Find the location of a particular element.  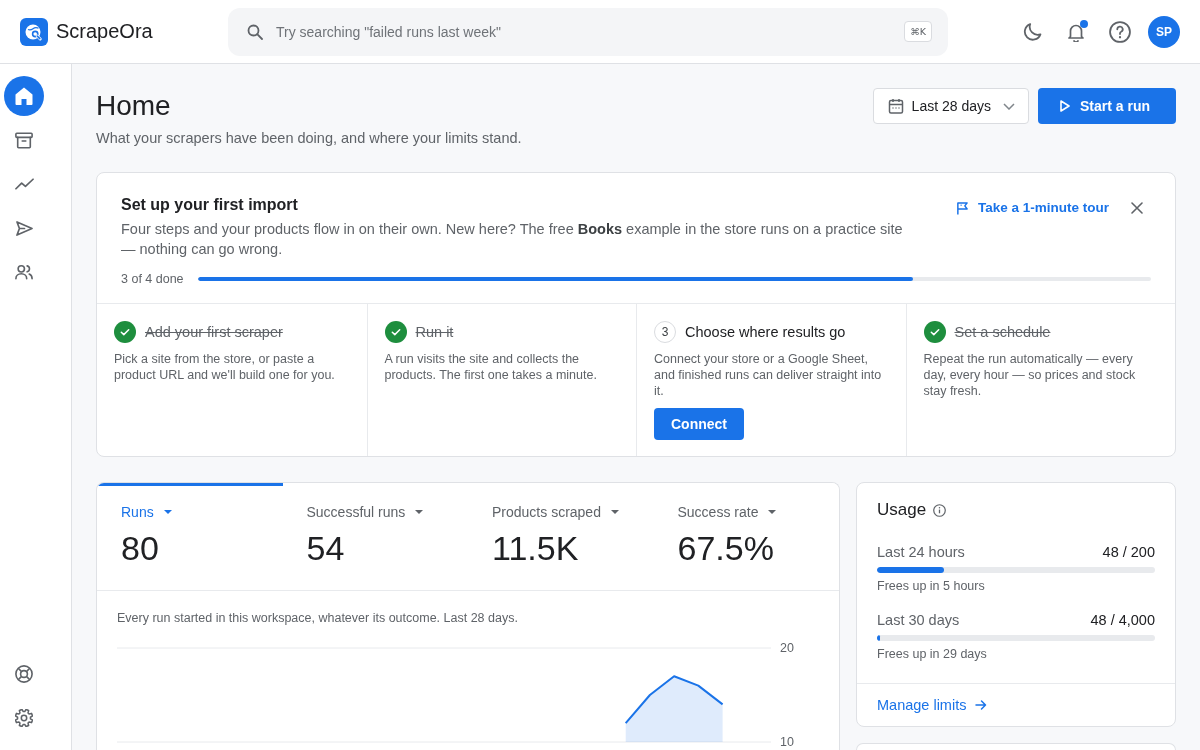

lifebuoy-icon is located at coordinates (24, 674).